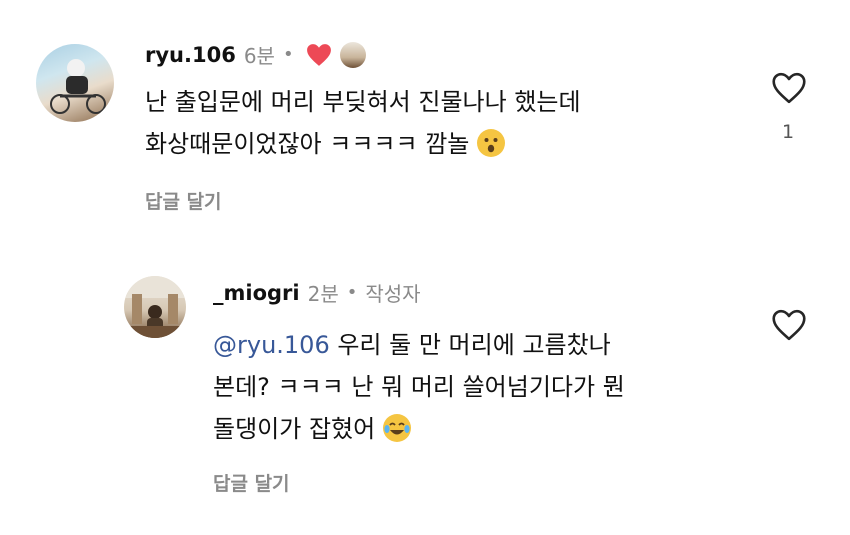 This screenshot has height=535, width=850. I want to click on author-badge: 작성자, so click(393, 294).